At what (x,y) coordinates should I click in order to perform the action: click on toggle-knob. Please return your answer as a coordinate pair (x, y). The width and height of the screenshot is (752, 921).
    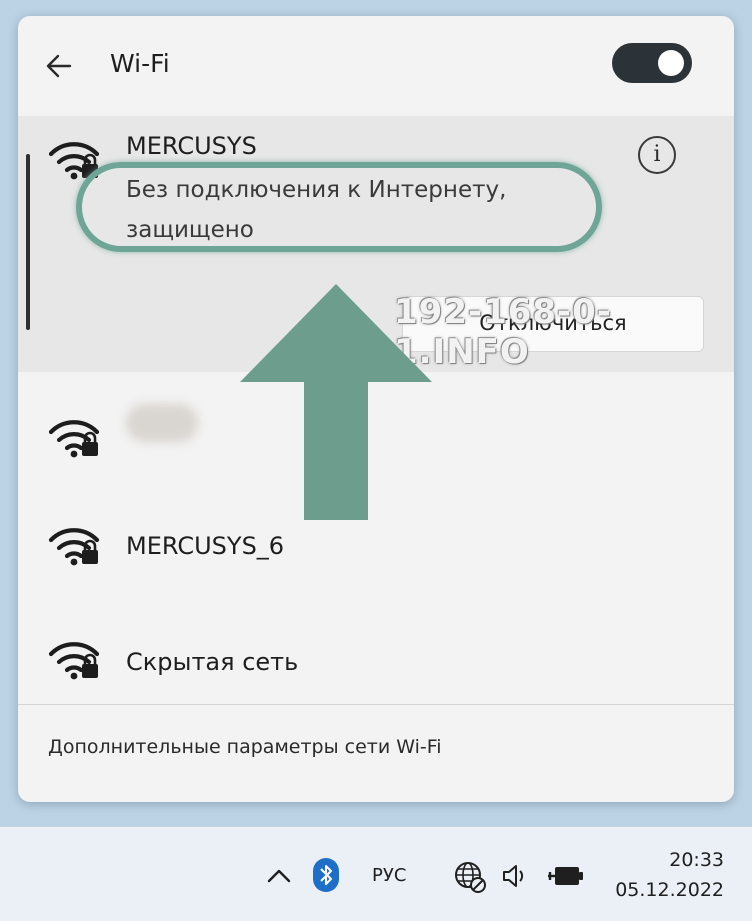
    Looking at the image, I should click on (671, 63).